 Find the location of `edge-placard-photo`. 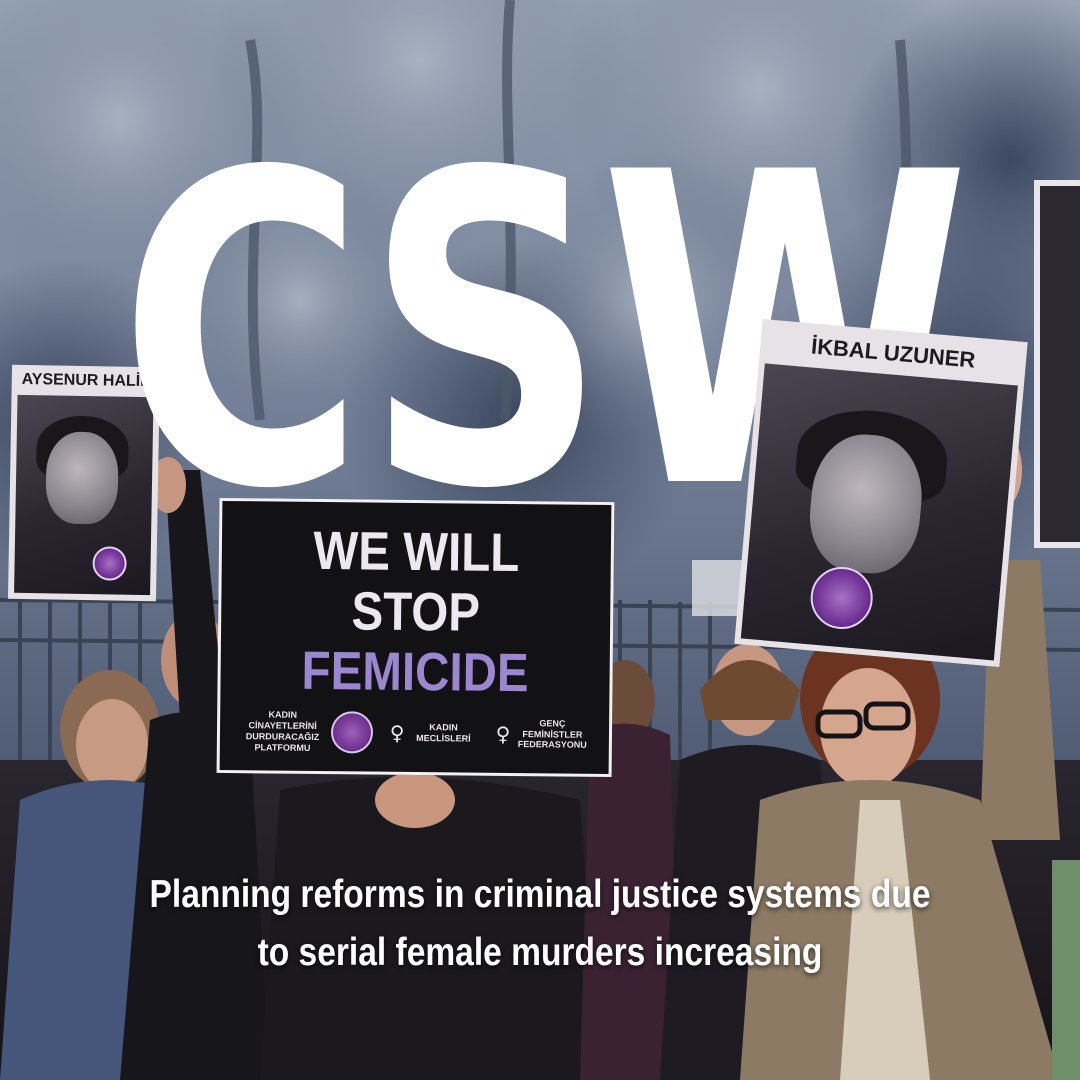

edge-placard-photo is located at coordinates (1060, 364).